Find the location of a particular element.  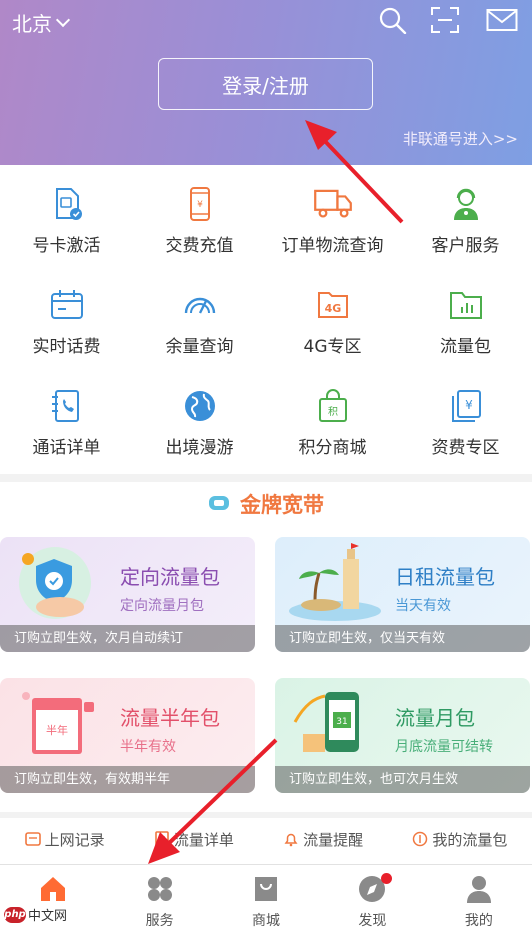

scan-icon is located at coordinates (445, 20).